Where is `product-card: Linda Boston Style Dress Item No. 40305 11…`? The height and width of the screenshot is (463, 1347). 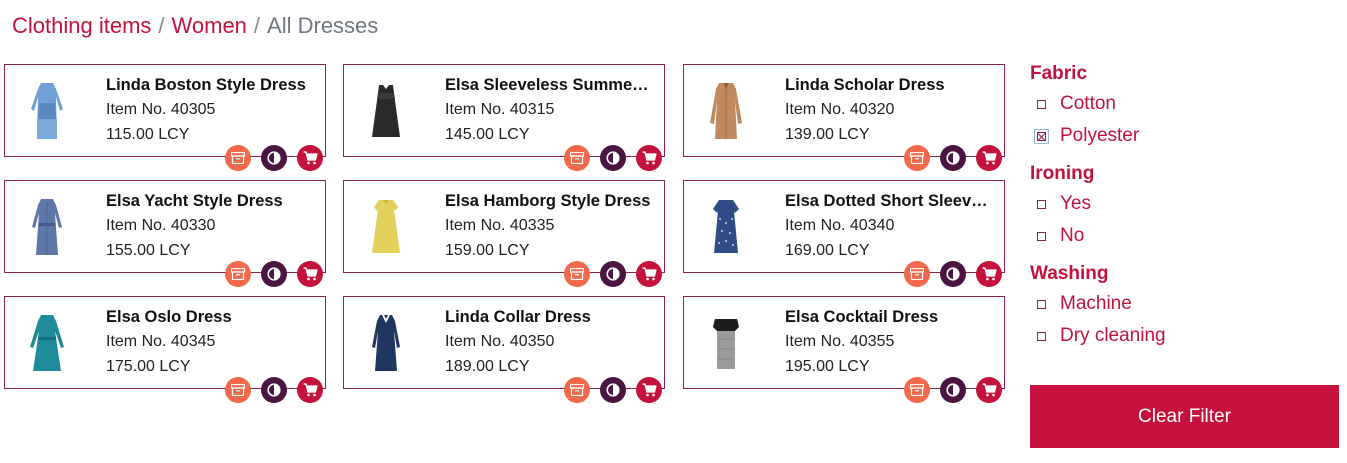 product-card: Linda Boston Style Dress Item No. 40305 11… is located at coordinates (165, 117).